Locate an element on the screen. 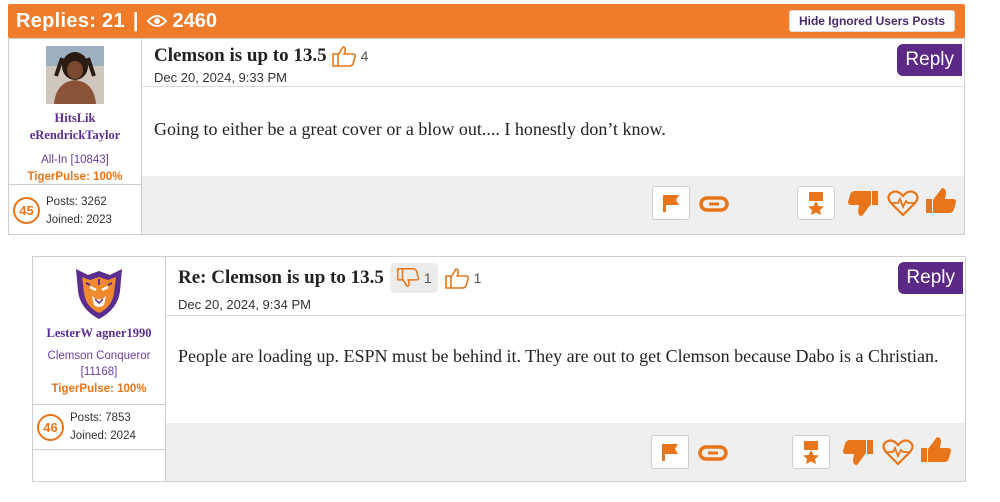 This screenshot has height=502, width=1000. views-number: 2460 is located at coordinates (195, 20).